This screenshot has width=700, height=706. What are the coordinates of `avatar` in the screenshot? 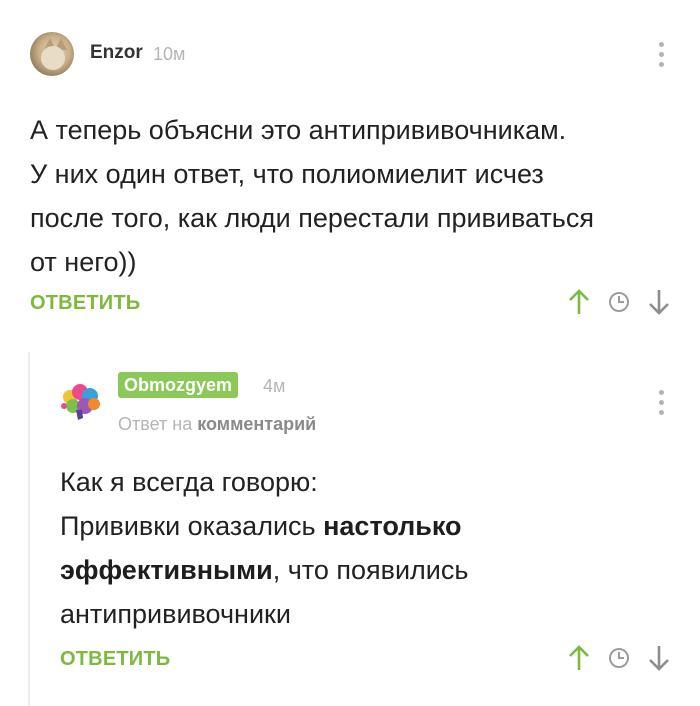 It's located at (52, 54).